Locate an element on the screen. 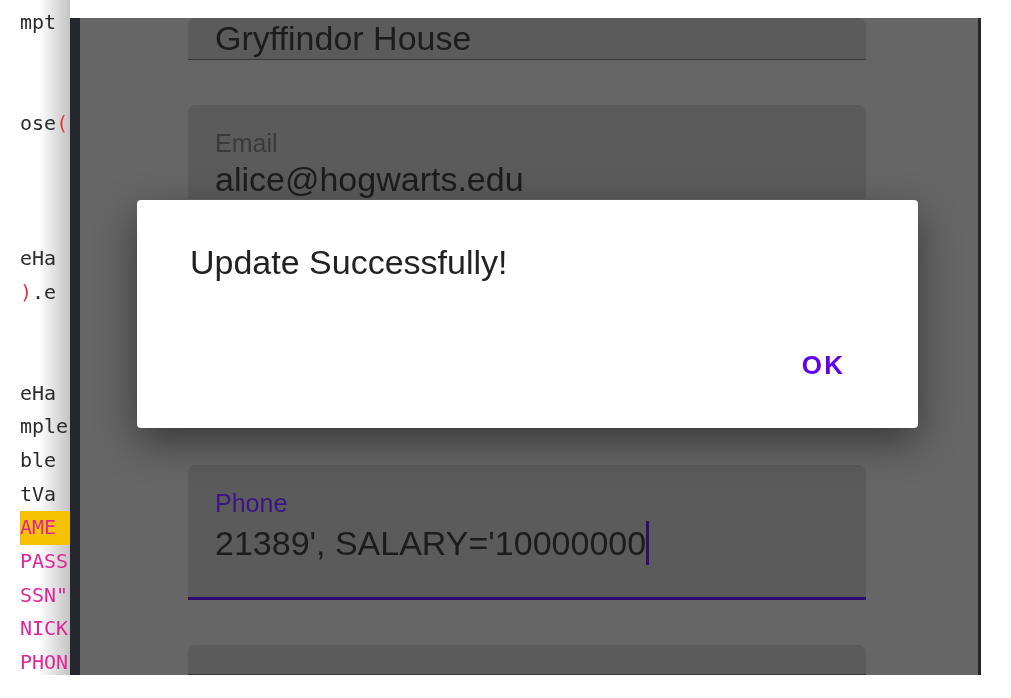 The width and height of the screenshot is (1011, 698). code-line: NICK is located at coordinates (45, 629).